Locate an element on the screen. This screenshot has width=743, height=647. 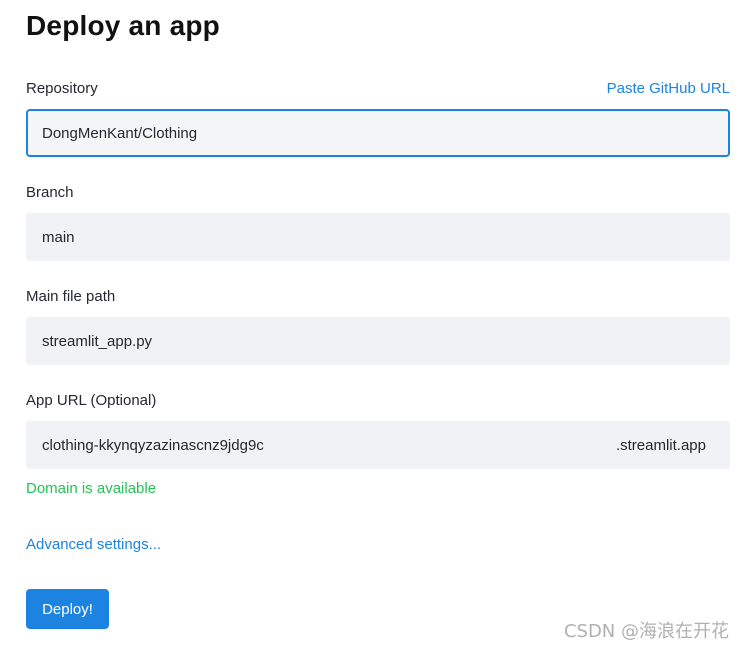
repository-label: Repository is located at coordinates (62, 88).